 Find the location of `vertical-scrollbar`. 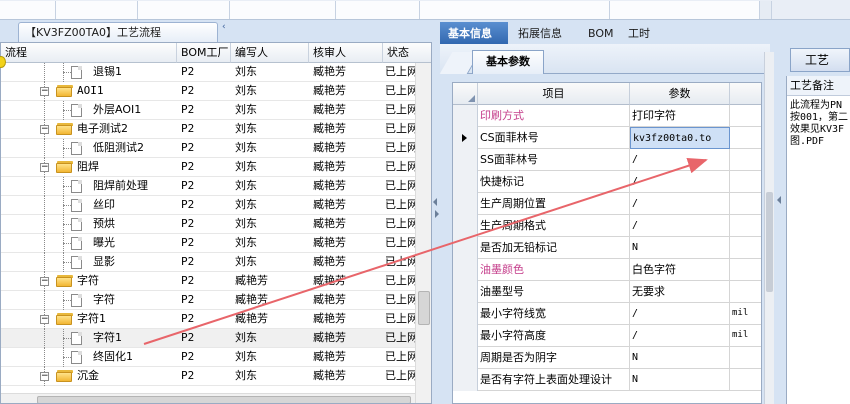

vertical-scrollbar is located at coordinates (423, 233).